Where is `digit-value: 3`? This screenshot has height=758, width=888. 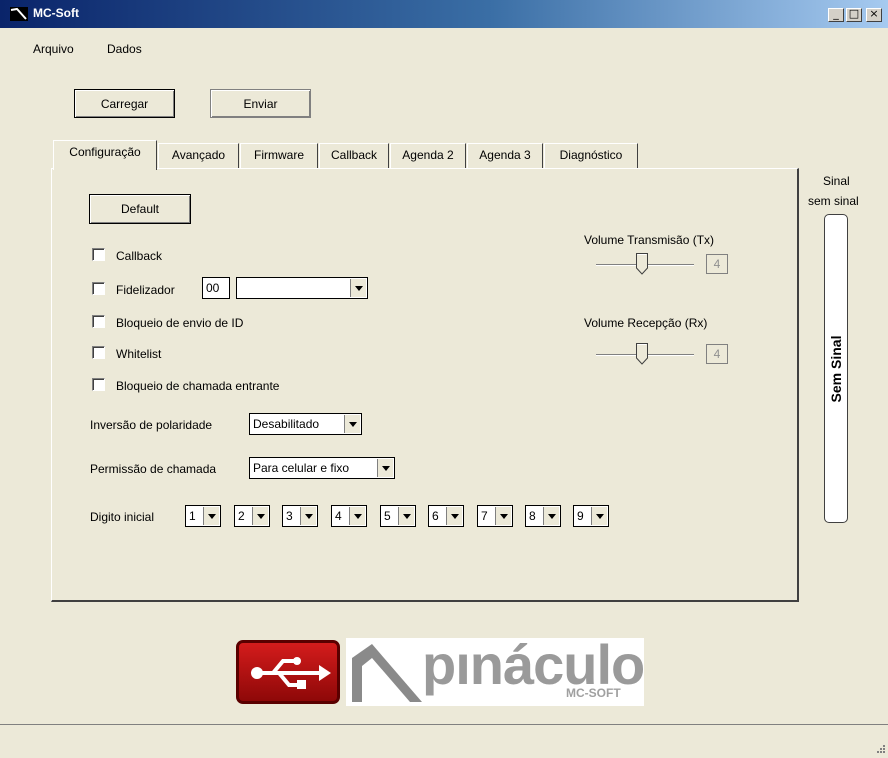
digit-value: 3 is located at coordinates (289, 516).